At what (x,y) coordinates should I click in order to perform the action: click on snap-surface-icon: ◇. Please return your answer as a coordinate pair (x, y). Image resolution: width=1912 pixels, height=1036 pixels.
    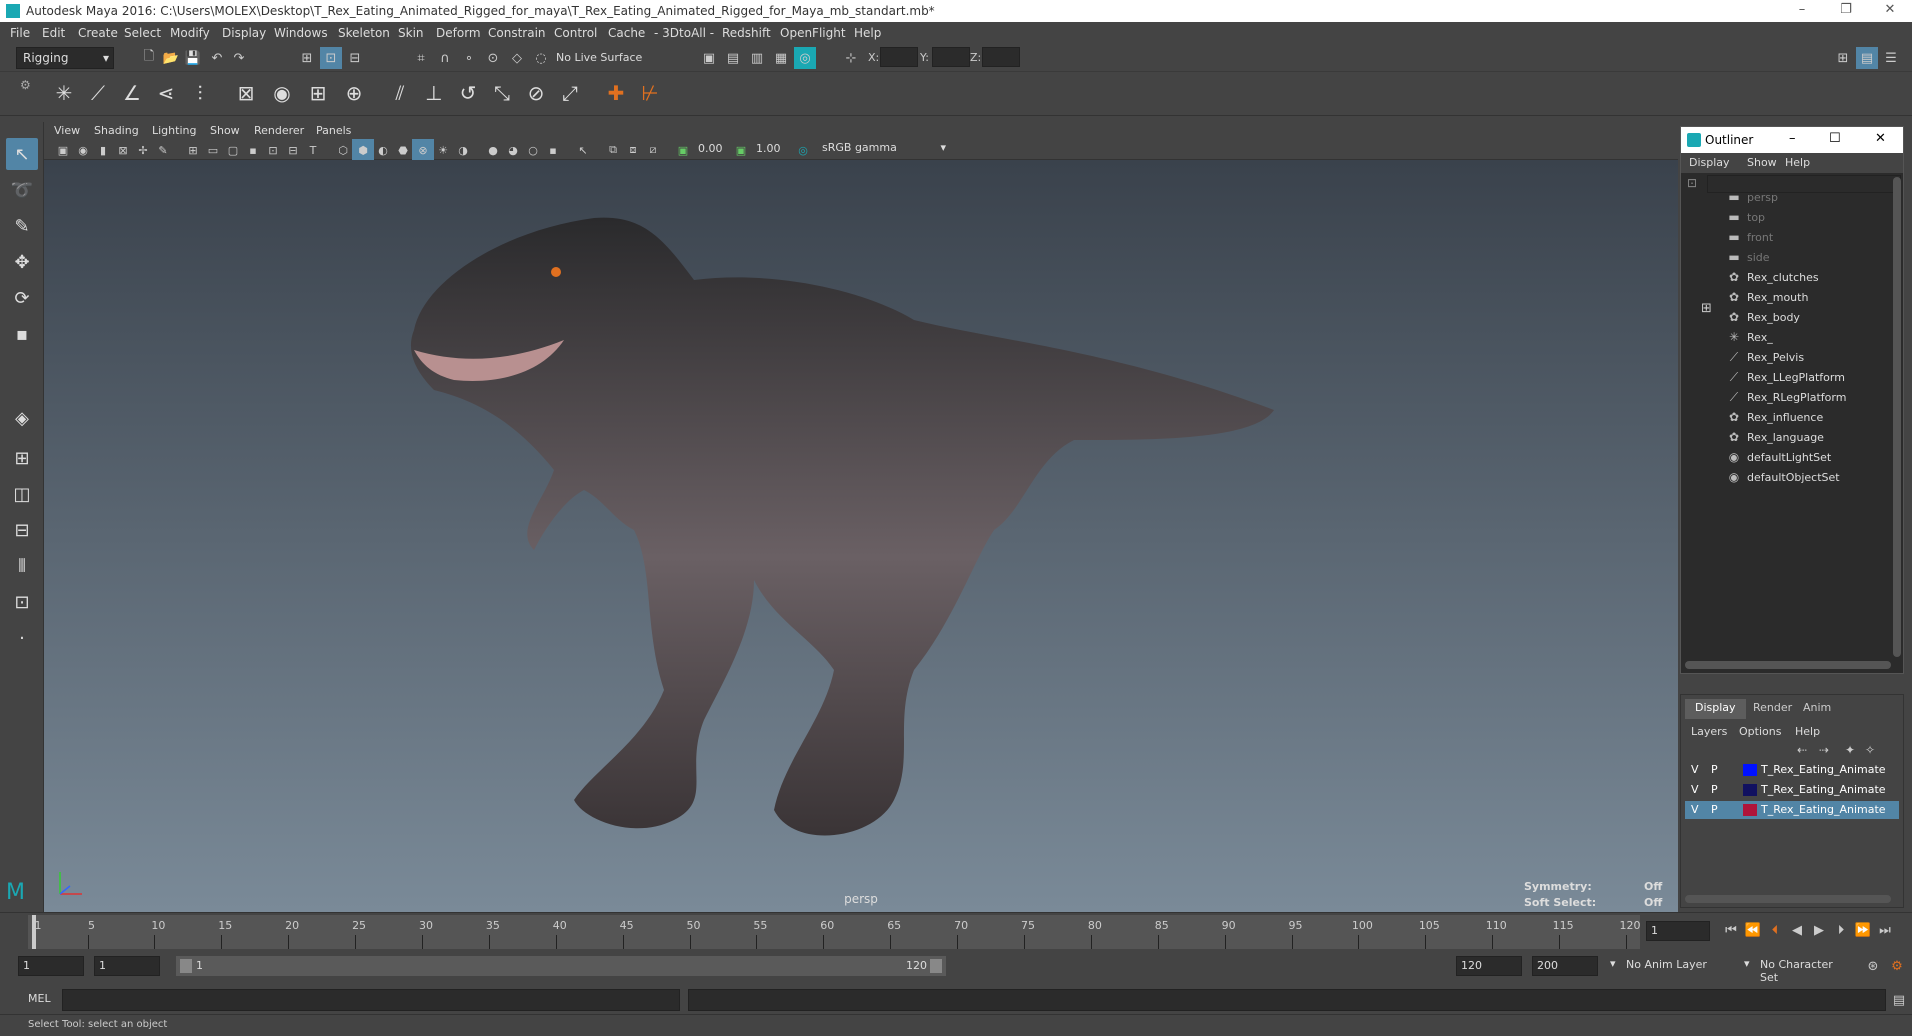
    Looking at the image, I should click on (517, 58).